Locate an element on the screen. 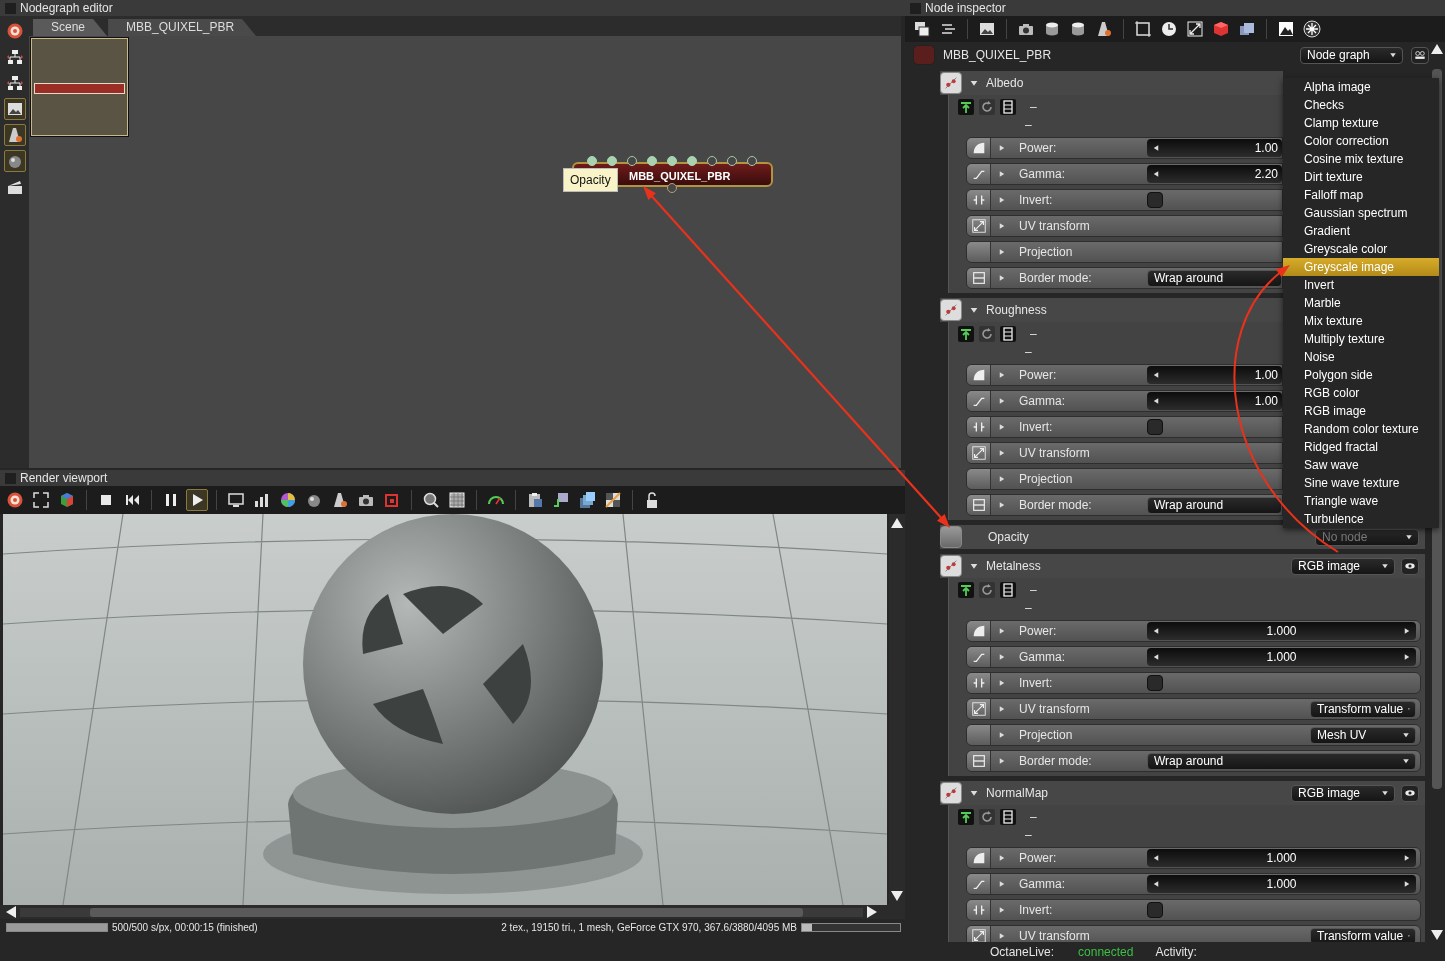 The image size is (1445, 961). menu-item: Random color texture is located at coordinates (1361, 429).